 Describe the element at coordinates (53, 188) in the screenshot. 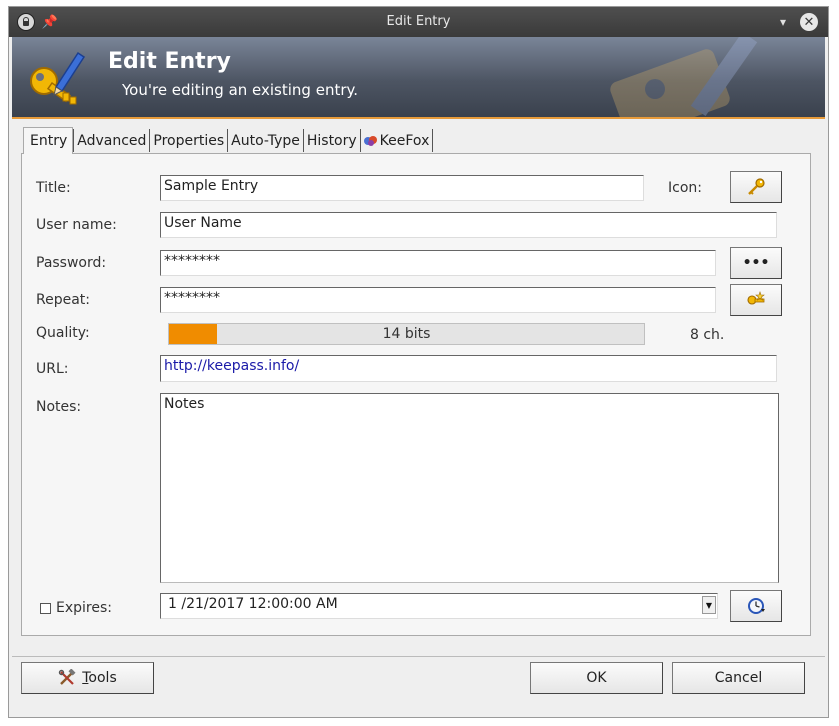

I see `title-label: Title:` at that location.